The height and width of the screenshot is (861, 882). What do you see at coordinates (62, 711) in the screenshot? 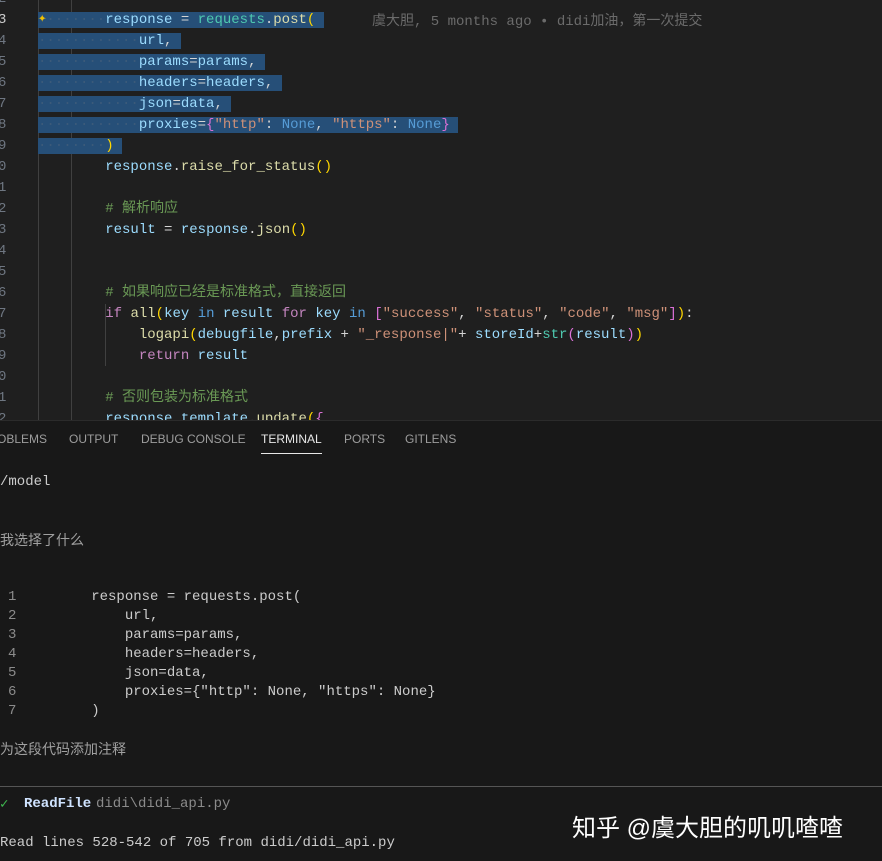
I see `snippet-line: )` at bounding box center [62, 711].